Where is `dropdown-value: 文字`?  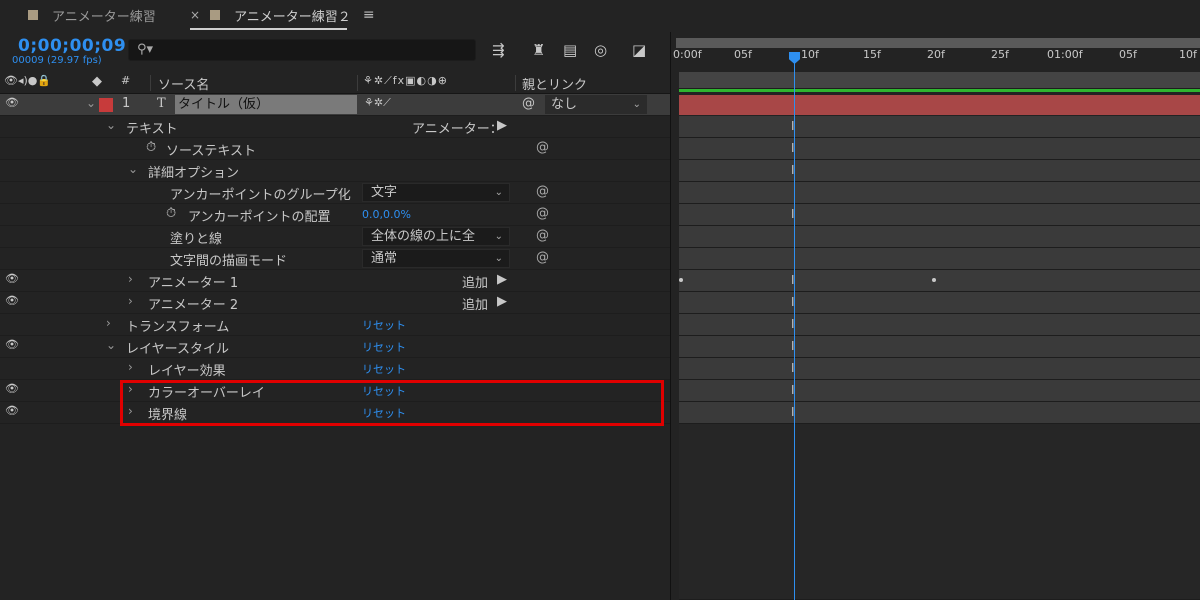
dropdown-value: 文字 is located at coordinates (384, 192).